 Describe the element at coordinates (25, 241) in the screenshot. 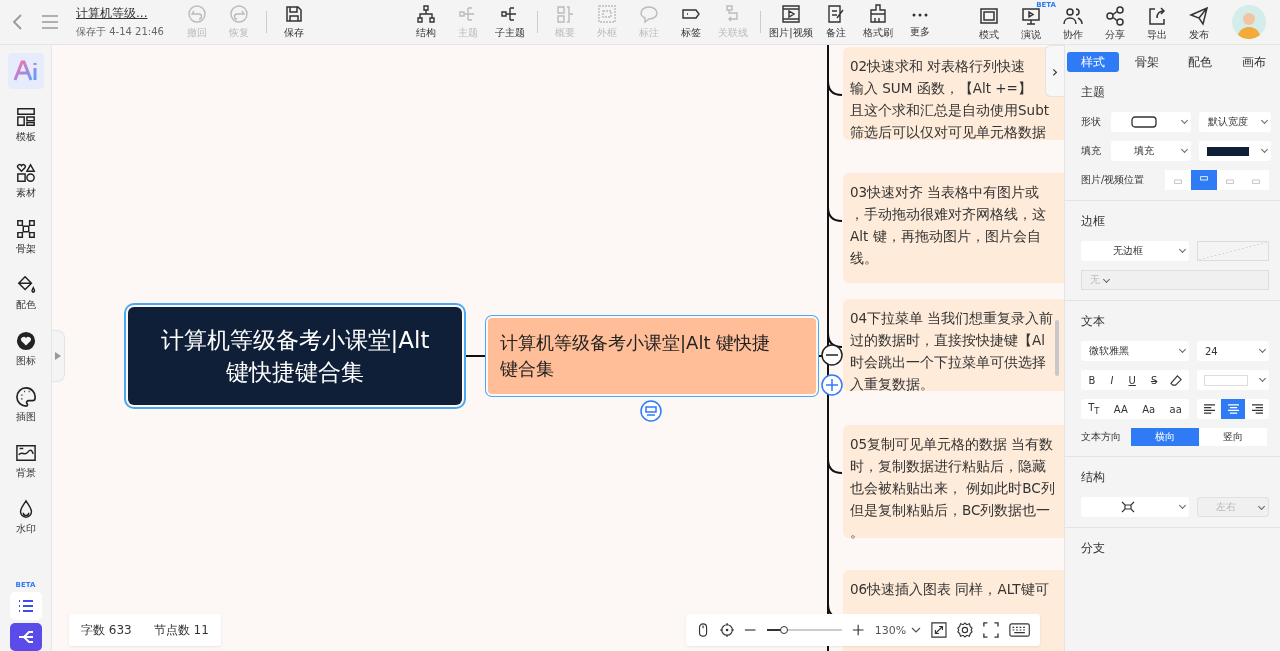

I see `sidebar-item: 骨架` at that location.